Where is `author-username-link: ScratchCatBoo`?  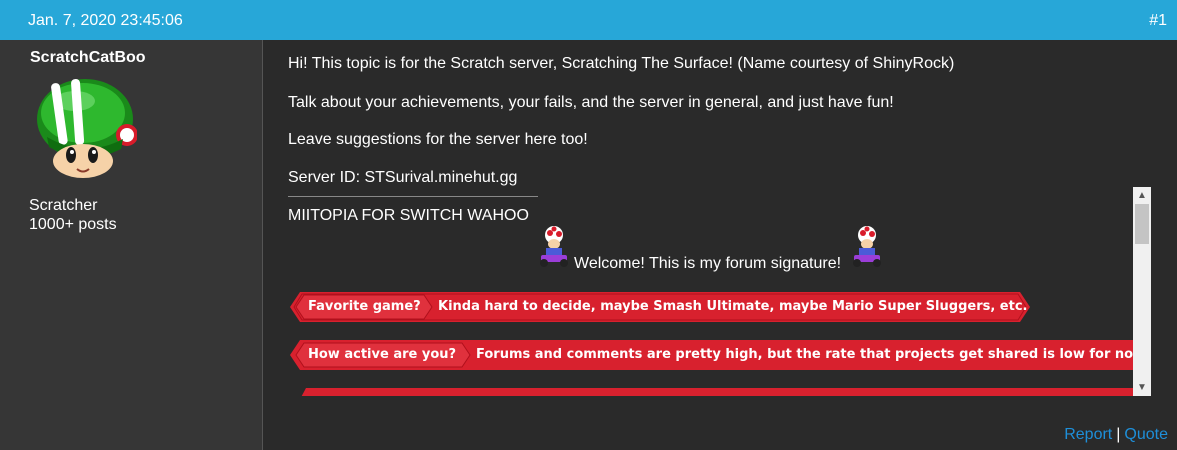
author-username-link: ScratchCatBoo is located at coordinates (88, 58).